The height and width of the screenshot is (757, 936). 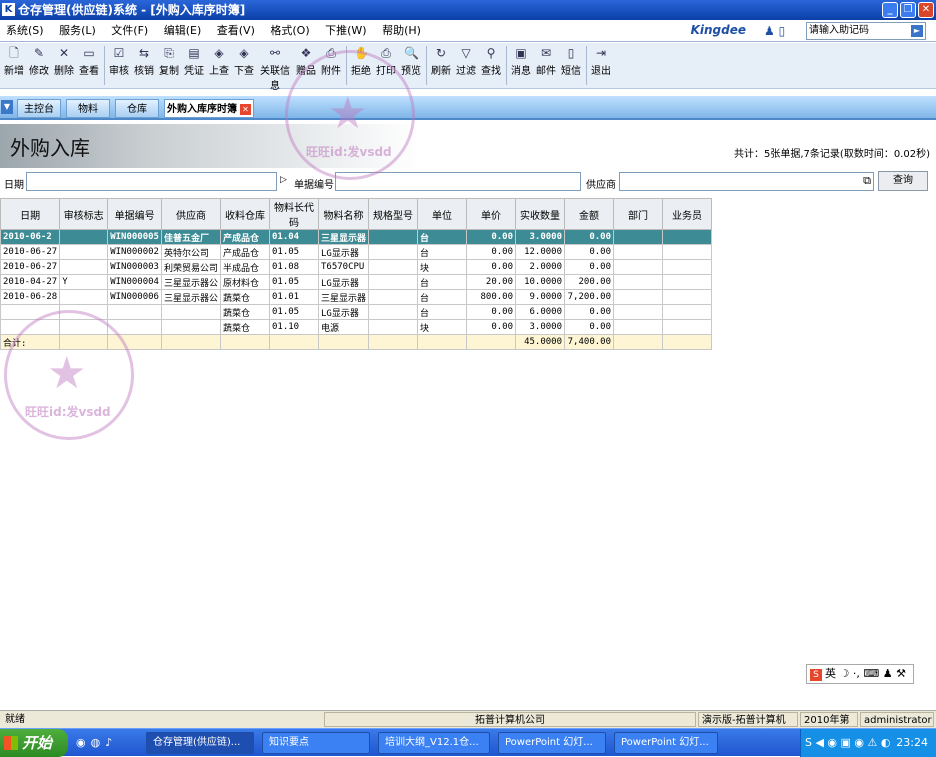 What do you see at coordinates (589, 282) in the screenshot?
I see `table-cell: 200.00` at bounding box center [589, 282].